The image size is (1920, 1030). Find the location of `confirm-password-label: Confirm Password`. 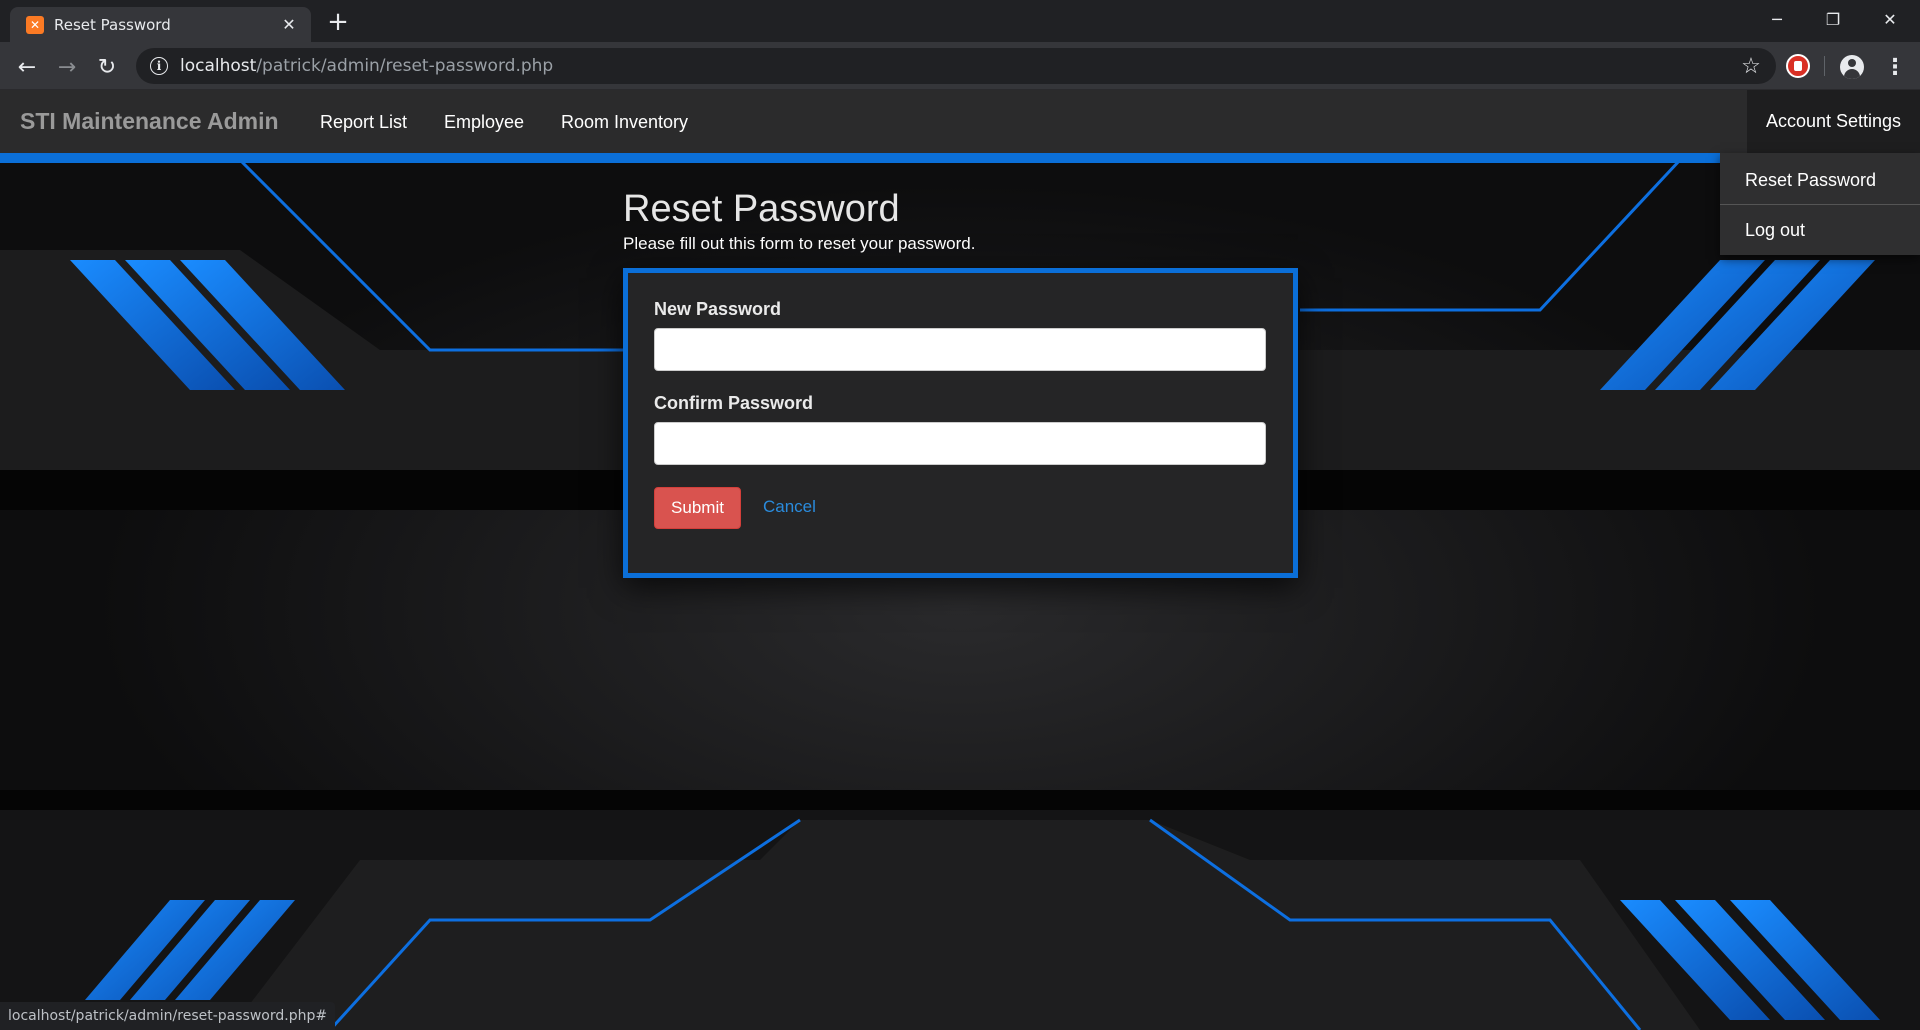

confirm-password-label: Confirm Password is located at coordinates (734, 403).